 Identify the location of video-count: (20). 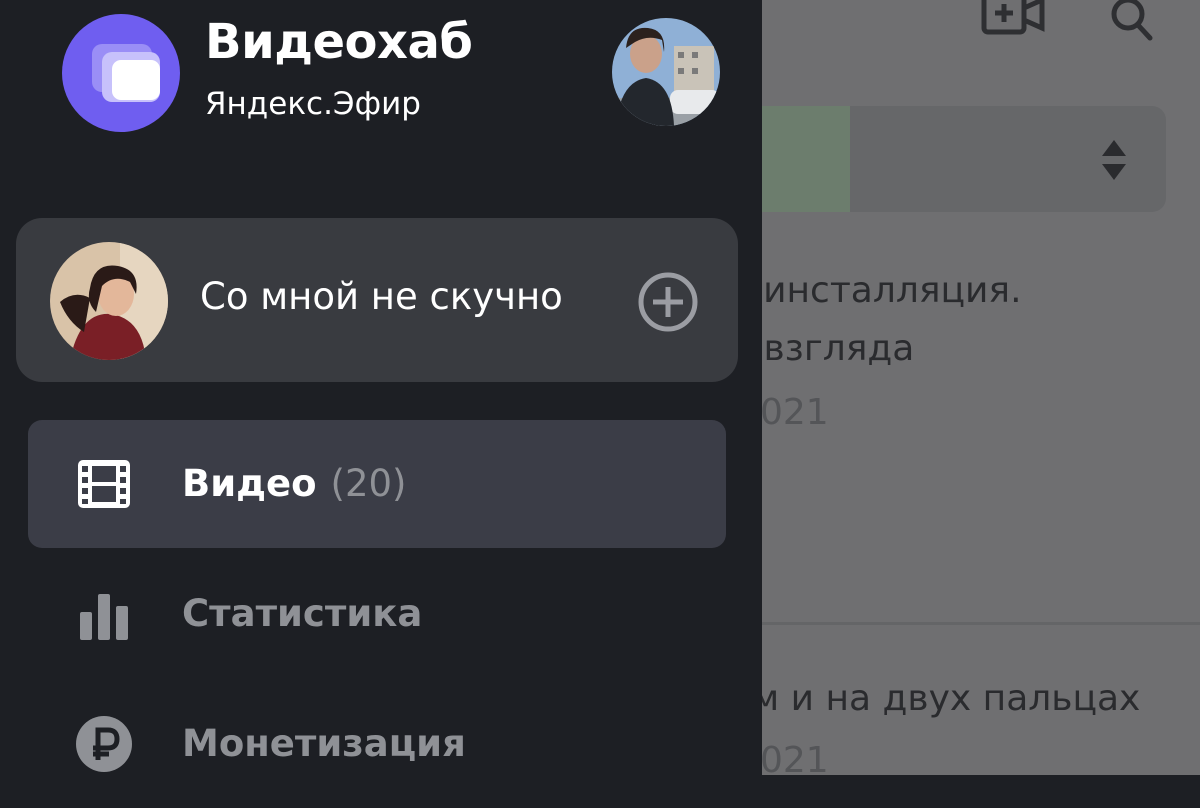
(368, 483).